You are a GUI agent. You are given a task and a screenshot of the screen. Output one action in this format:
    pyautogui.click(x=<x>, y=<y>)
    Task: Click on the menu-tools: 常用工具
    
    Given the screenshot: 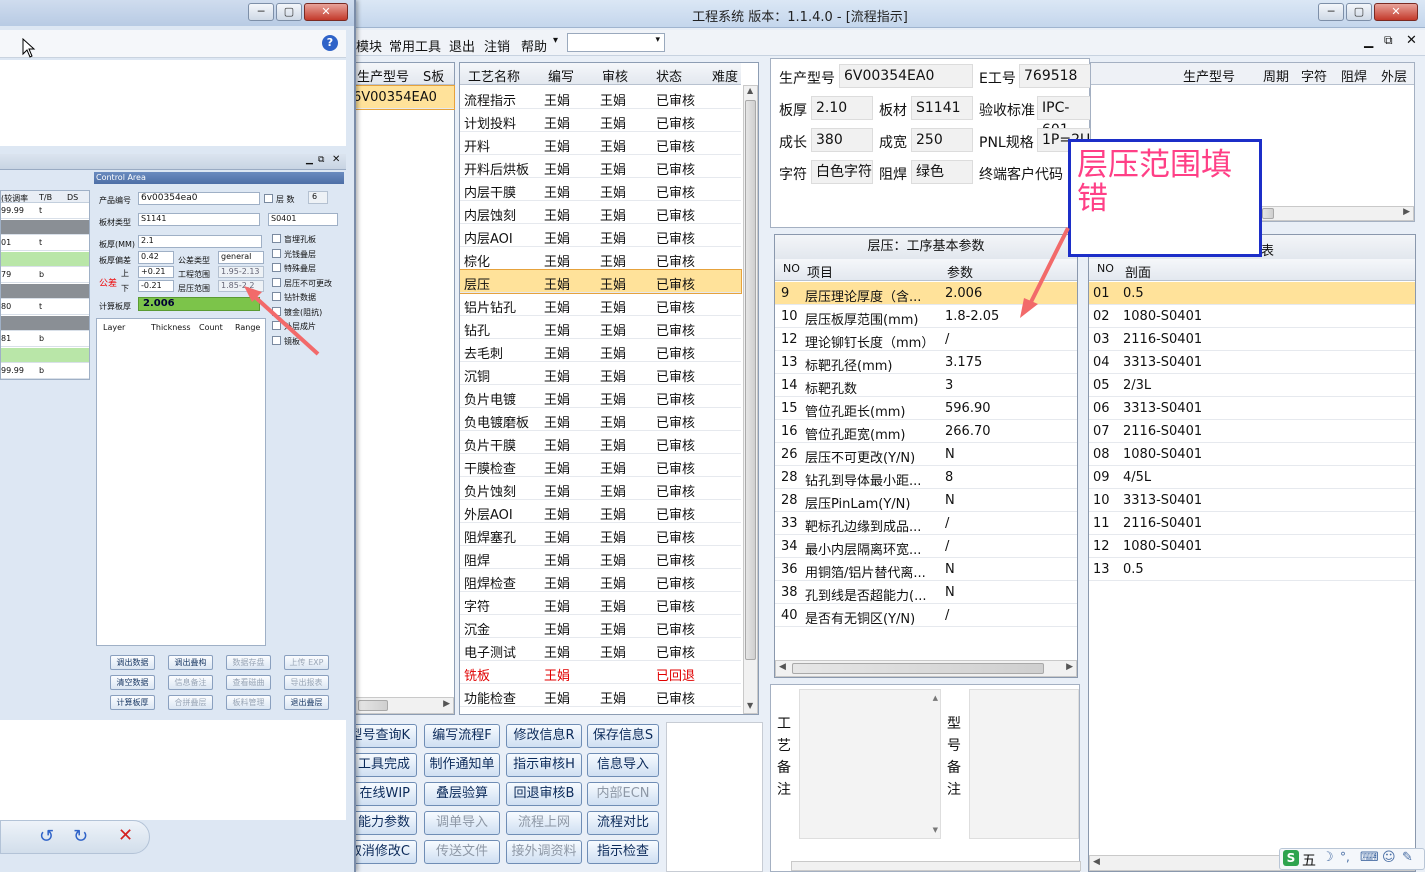 What is the action you would take?
    pyautogui.click(x=415, y=45)
    